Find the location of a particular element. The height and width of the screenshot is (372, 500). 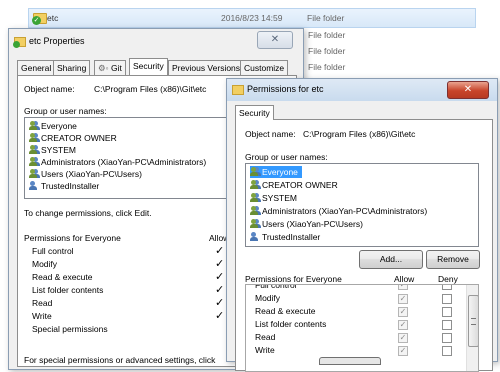

git-status-icon is located at coordinates (16, 44).